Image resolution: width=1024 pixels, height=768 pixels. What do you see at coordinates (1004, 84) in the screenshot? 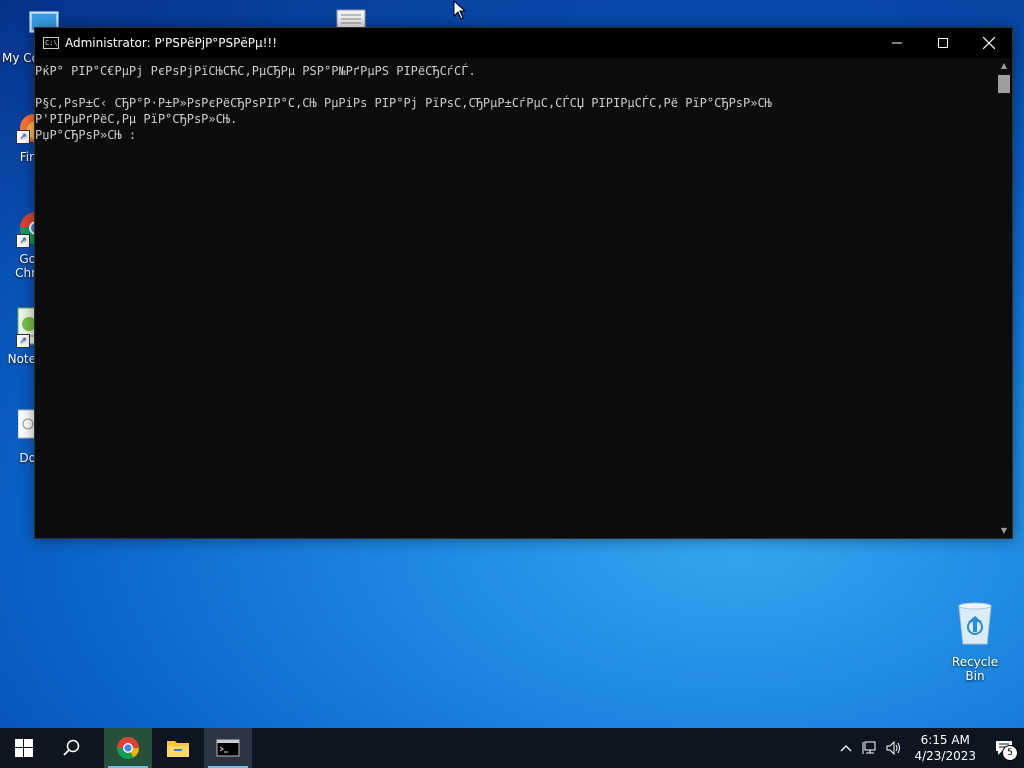
I see `scroll-thumb` at bounding box center [1004, 84].